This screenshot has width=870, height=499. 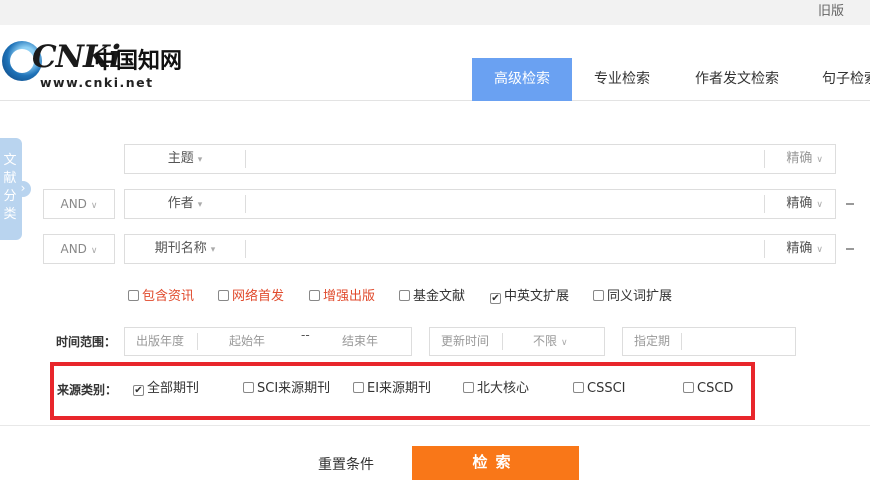 What do you see at coordinates (23, 189) in the screenshot?
I see `chevron-right-icon: ›` at bounding box center [23, 189].